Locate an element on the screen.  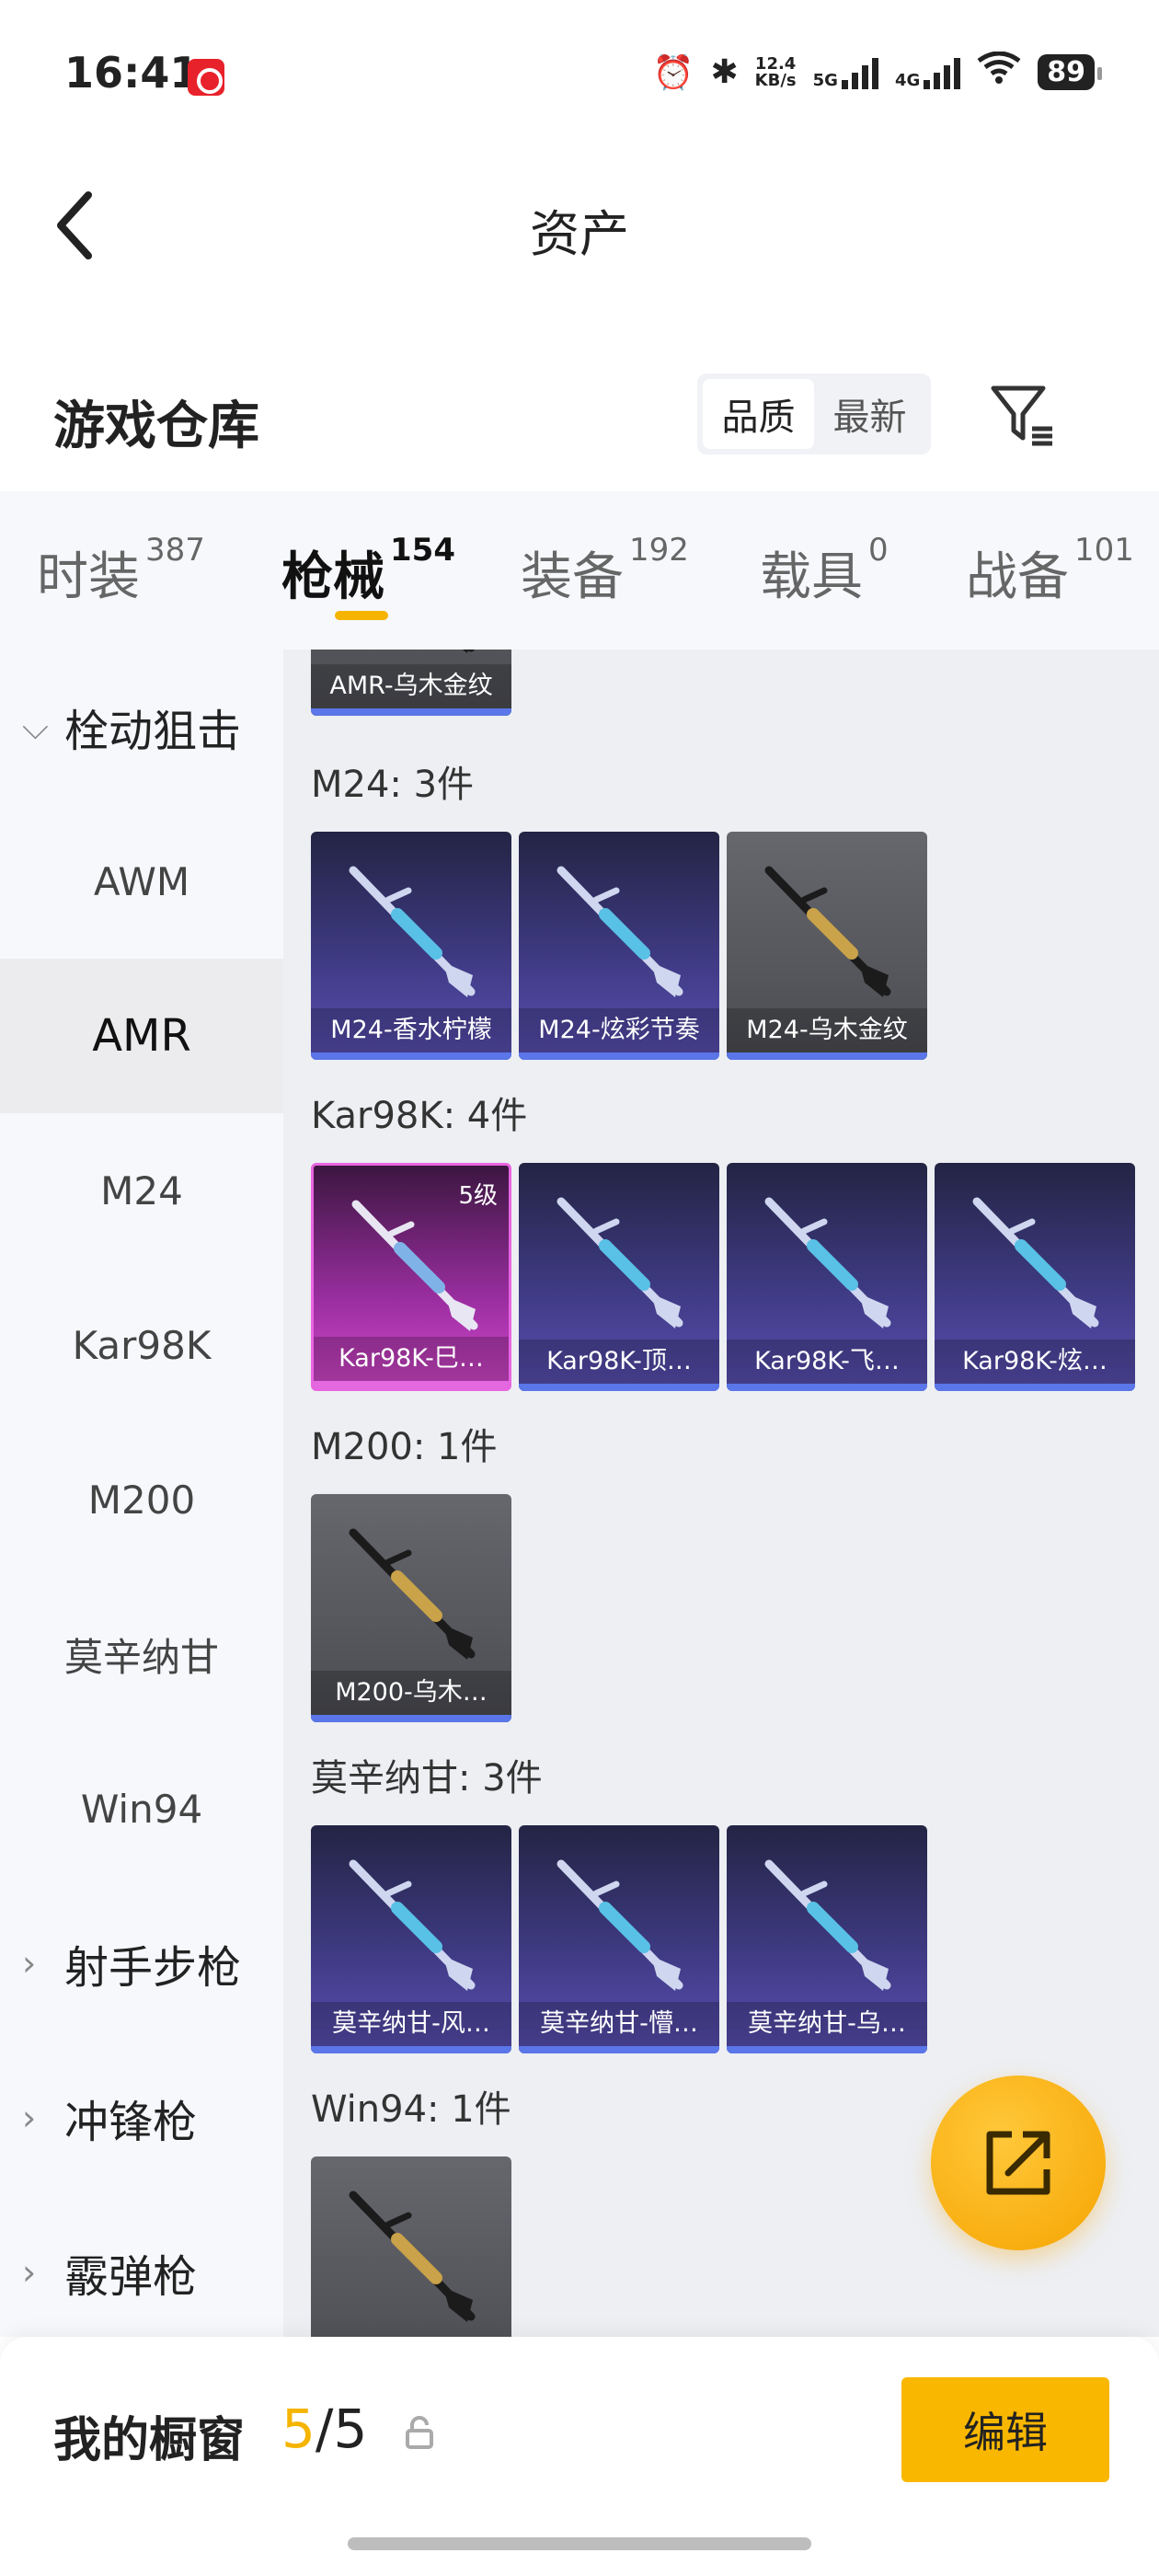
sort-toggle: 品质 最新 is located at coordinates (814, 414).